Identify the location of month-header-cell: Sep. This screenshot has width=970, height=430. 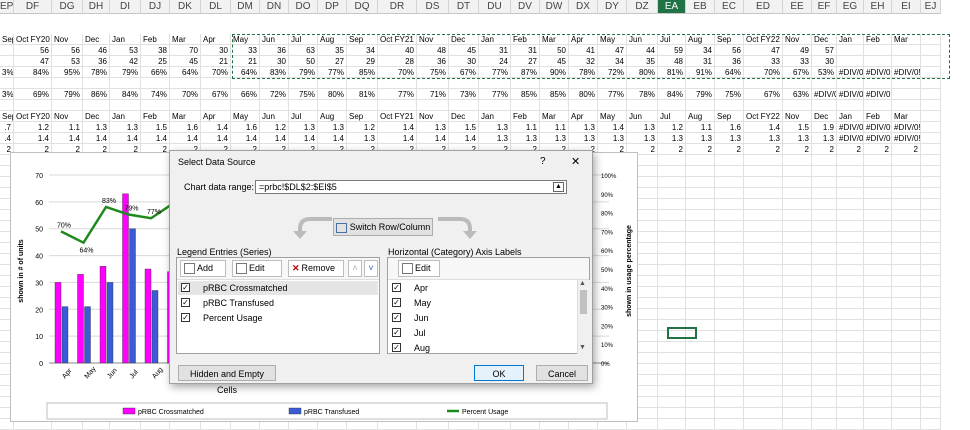
(362, 116).